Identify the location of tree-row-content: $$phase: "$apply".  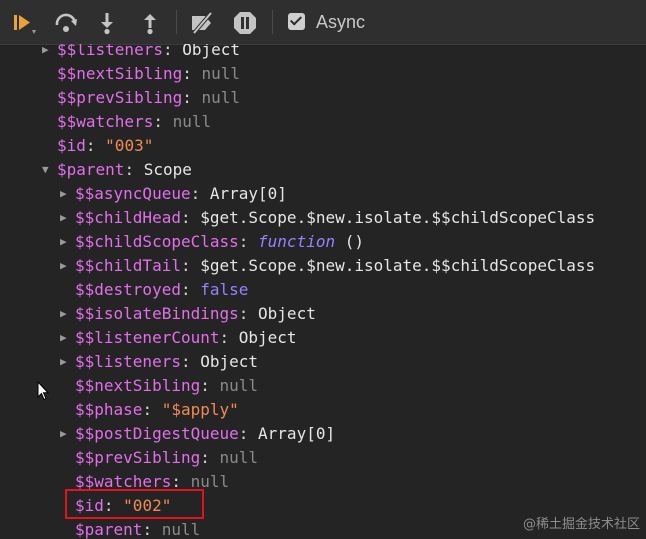
(157, 410).